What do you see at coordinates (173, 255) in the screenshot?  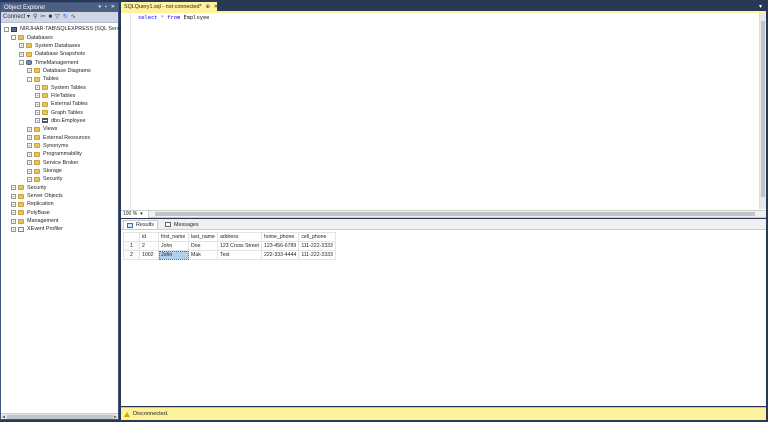 I see `cell-first-name-selected: John` at bounding box center [173, 255].